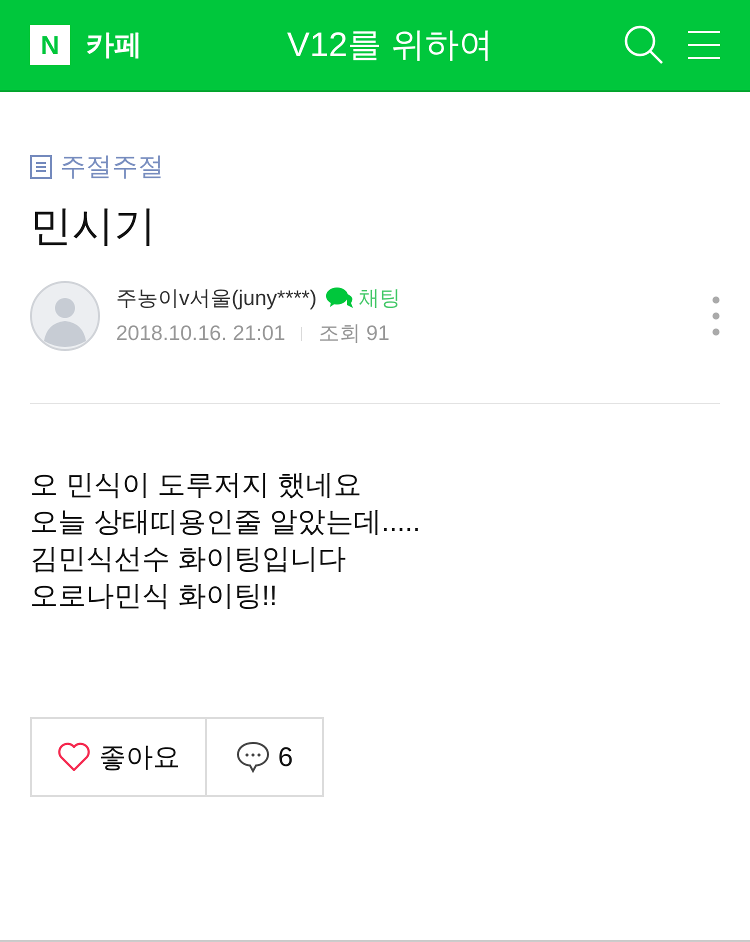  Describe the element at coordinates (253, 757) in the screenshot. I see `comment-icon` at that location.